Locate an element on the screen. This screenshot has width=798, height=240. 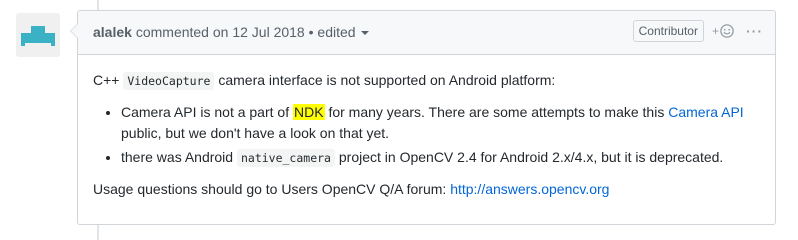
inline-code: native_camera is located at coordinates (285, 158).